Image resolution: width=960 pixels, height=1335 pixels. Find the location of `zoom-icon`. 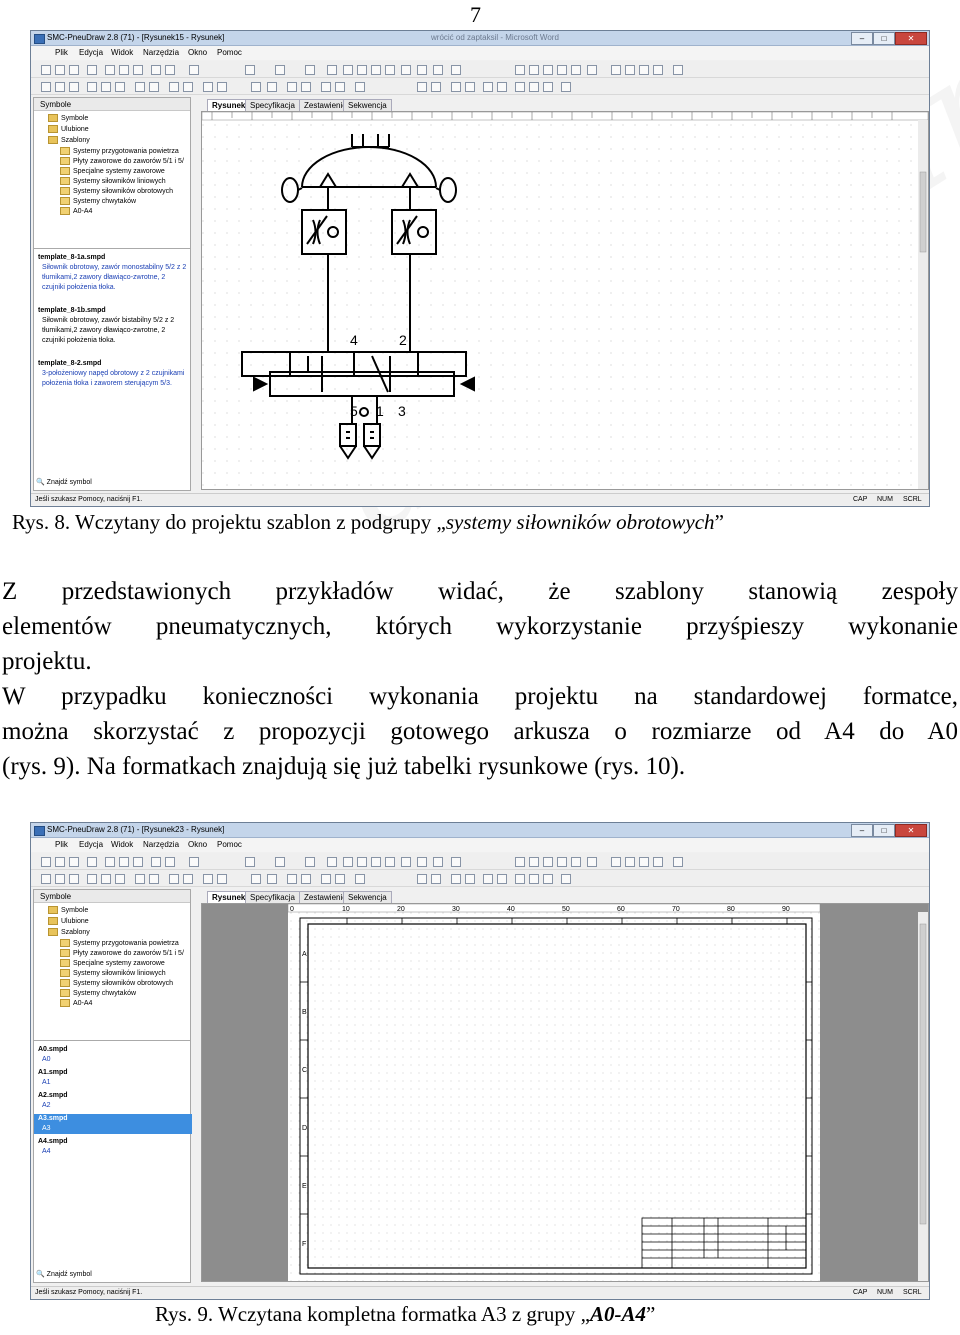

zoom-icon is located at coordinates (520, 862).